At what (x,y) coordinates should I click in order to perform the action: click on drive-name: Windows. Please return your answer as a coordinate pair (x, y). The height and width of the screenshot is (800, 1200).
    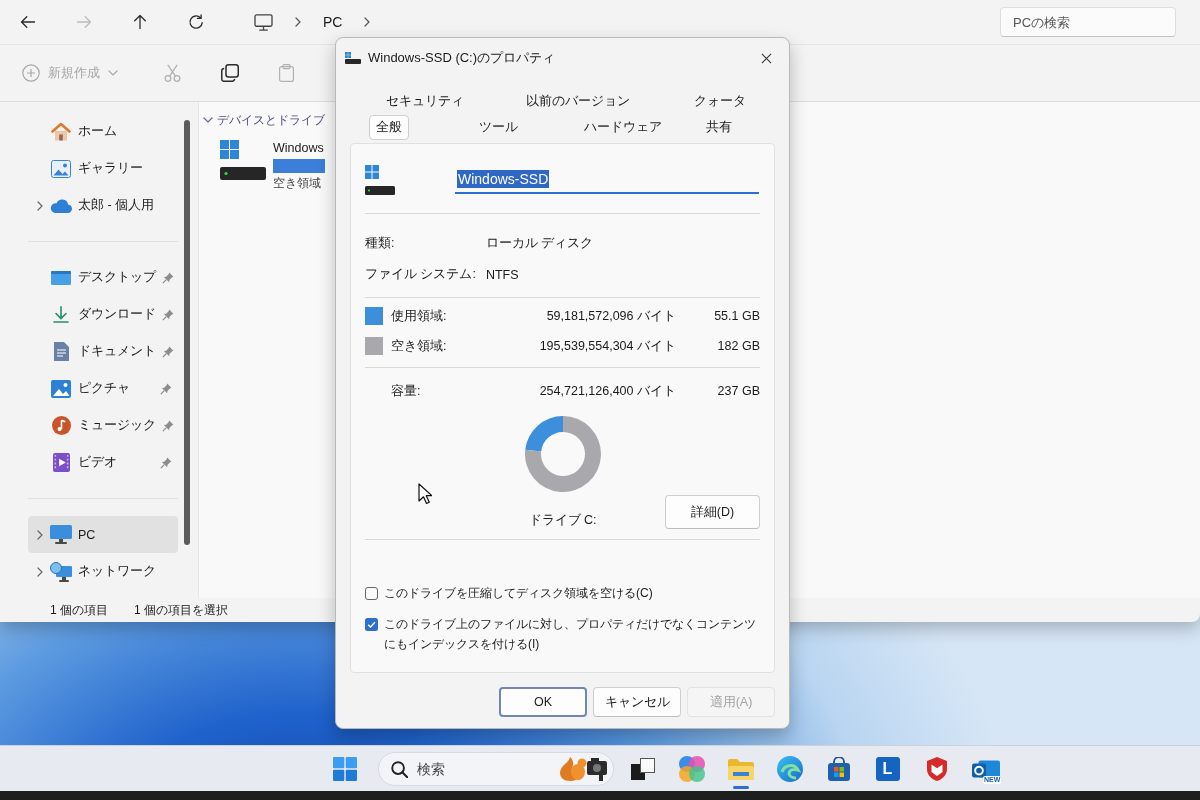
    Looking at the image, I should click on (298, 148).